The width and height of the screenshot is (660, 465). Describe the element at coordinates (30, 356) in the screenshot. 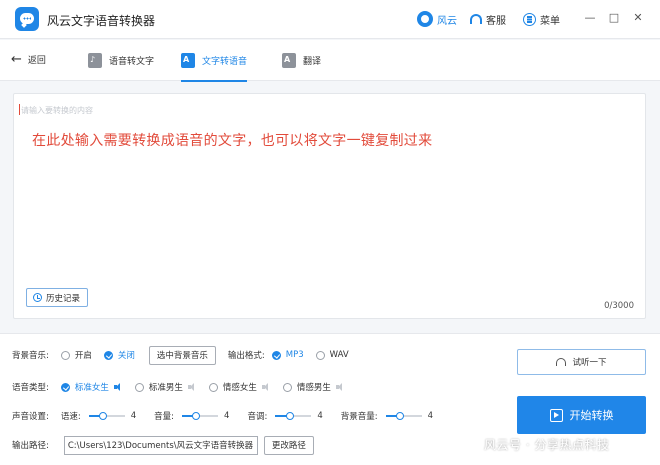

I see `bgm-label: 背景音乐:` at that location.